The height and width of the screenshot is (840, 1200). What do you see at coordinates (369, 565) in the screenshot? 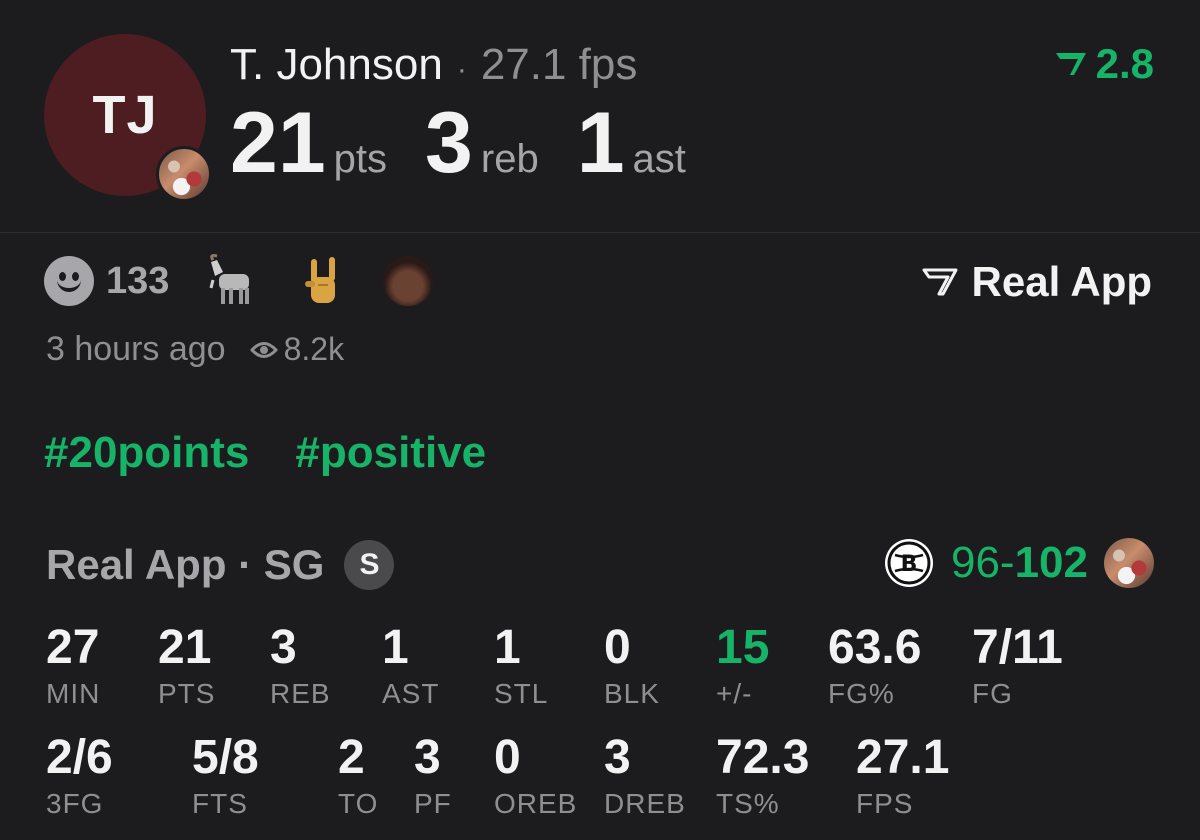
I see `starter-badge: S` at bounding box center [369, 565].